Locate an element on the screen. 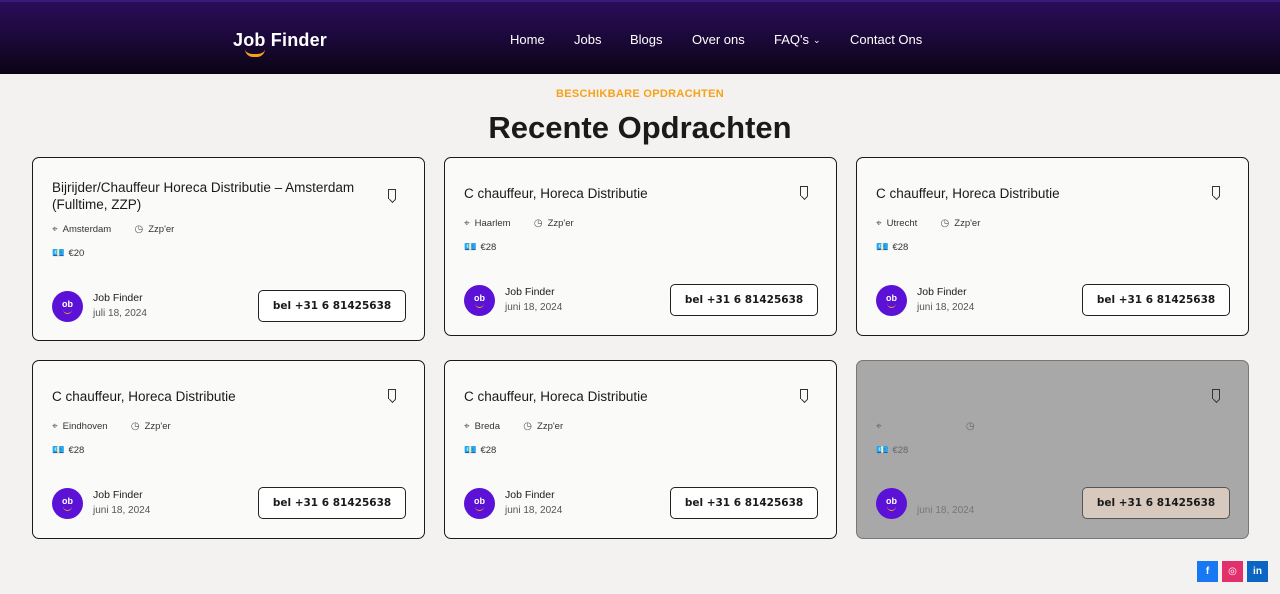  facebook-icon: f is located at coordinates (1207, 571).